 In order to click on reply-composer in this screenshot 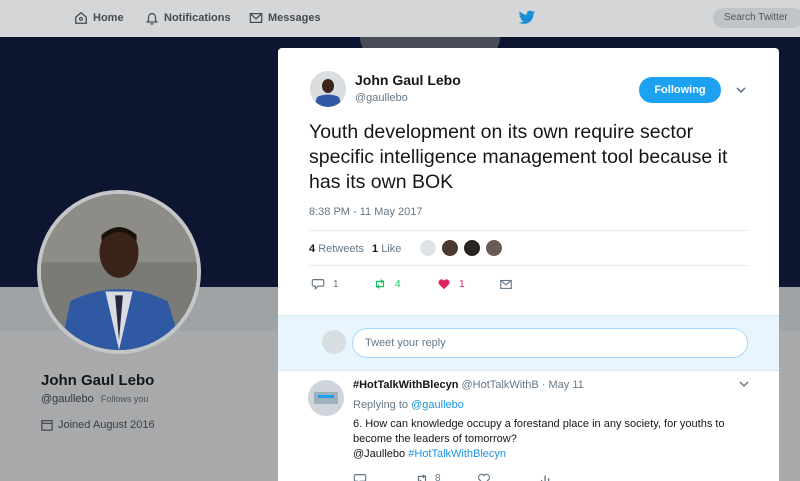, I will do `click(528, 343)`.